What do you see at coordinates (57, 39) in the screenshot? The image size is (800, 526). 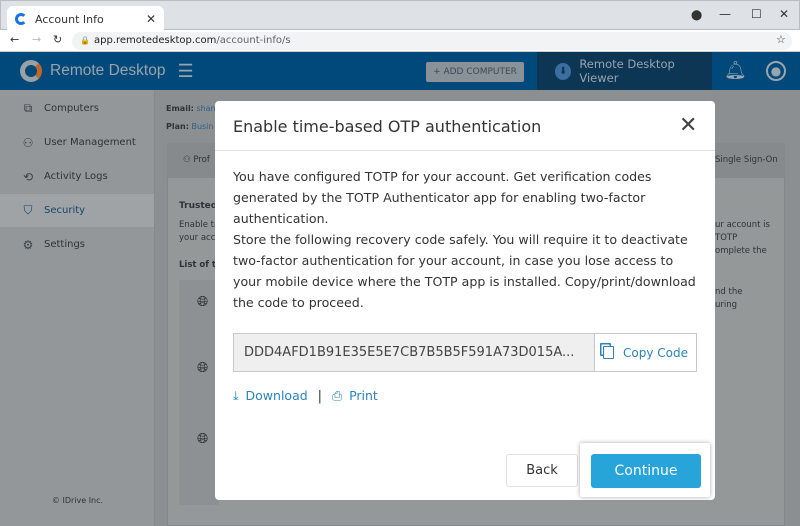 I see `reload-icon: ↻` at bounding box center [57, 39].